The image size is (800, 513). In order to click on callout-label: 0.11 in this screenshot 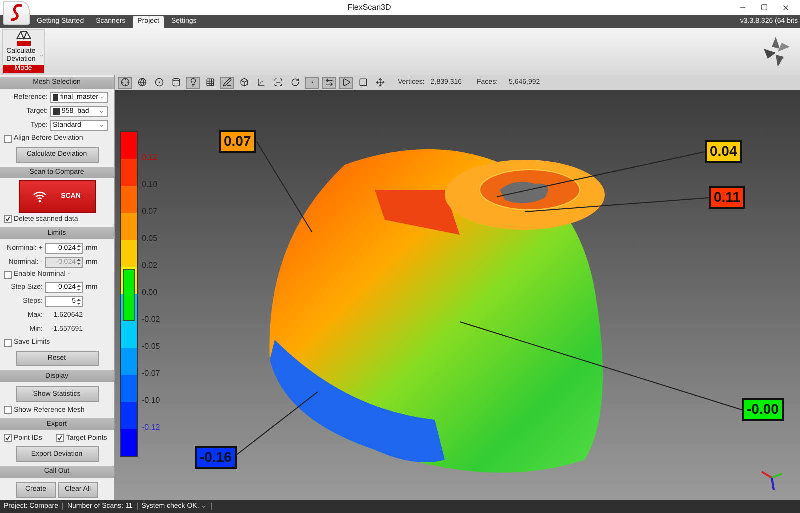, I will do `click(727, 197)`.